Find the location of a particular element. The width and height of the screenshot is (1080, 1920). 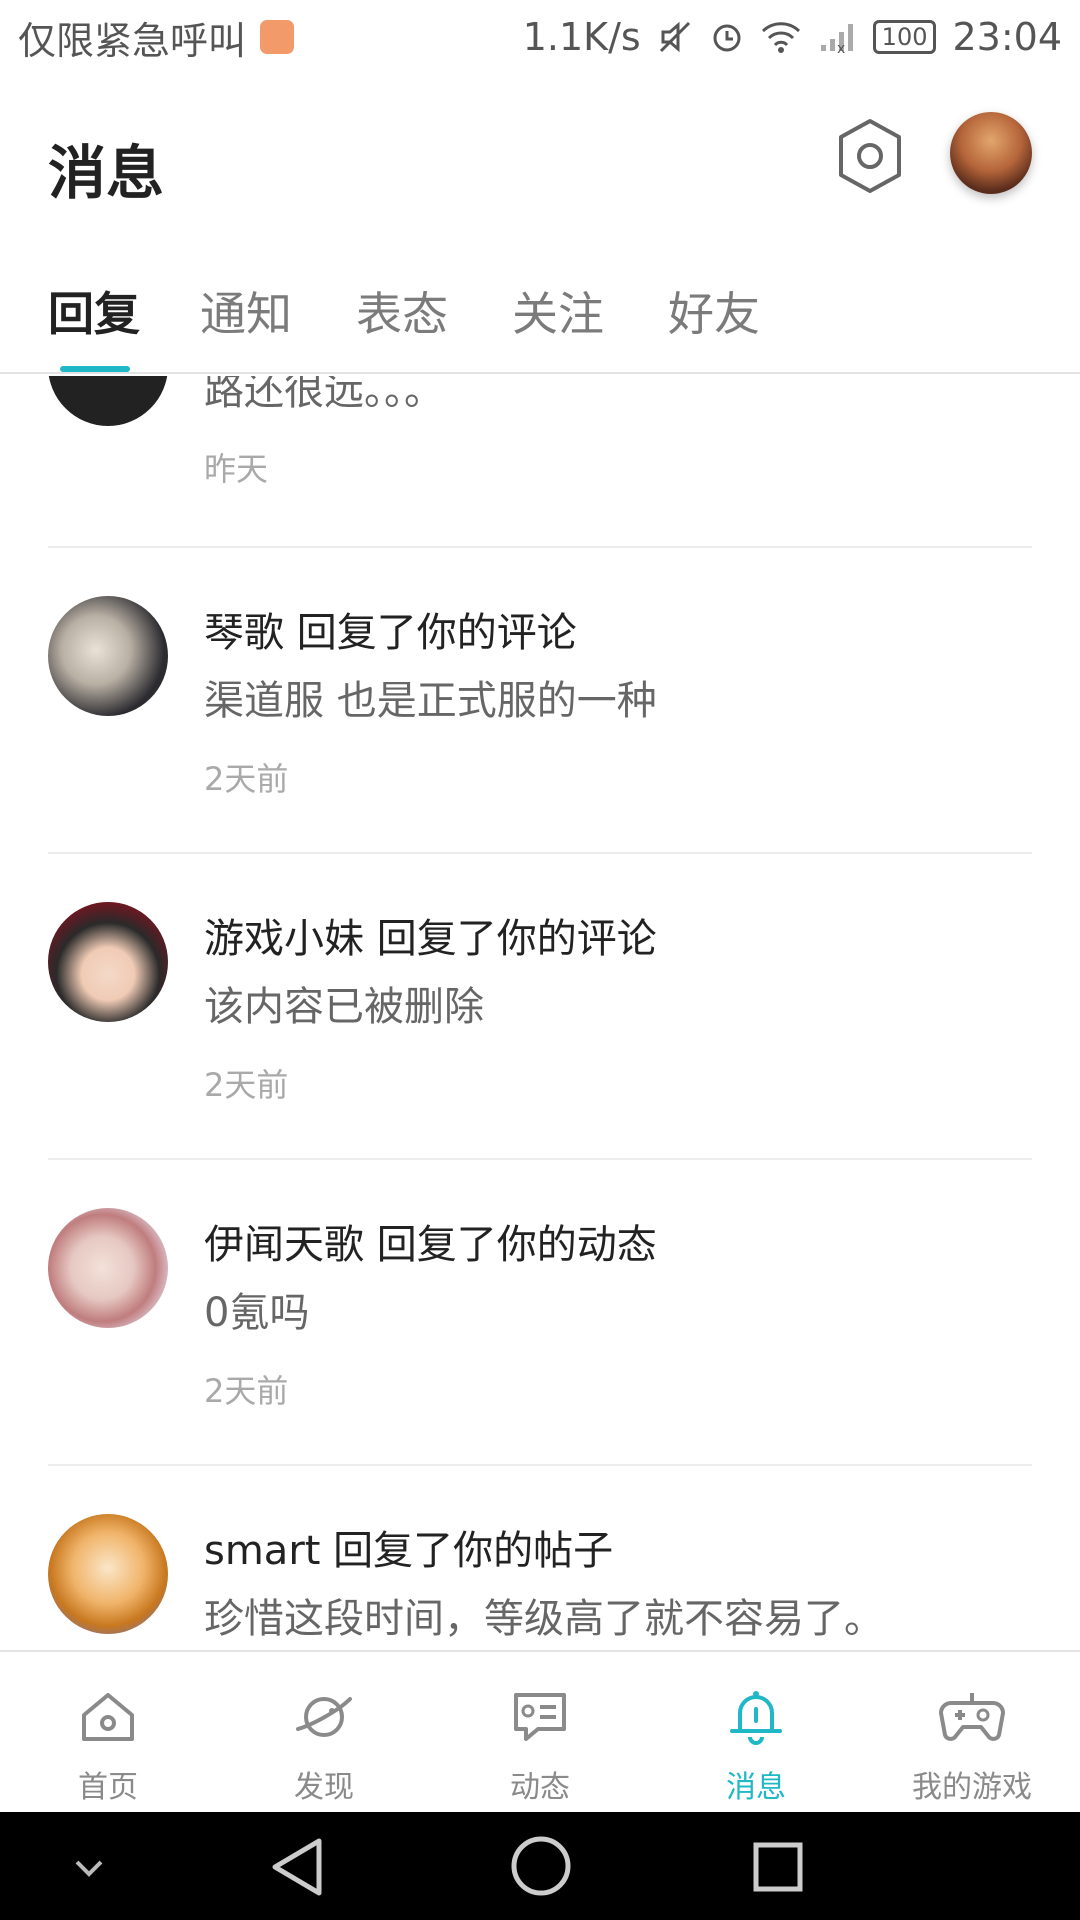

clock: 23:04 is located at coordinates (1007, 37).